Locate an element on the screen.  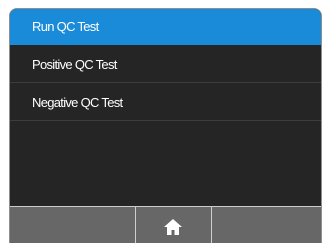
home-icon is located at coordinates (173, 227).